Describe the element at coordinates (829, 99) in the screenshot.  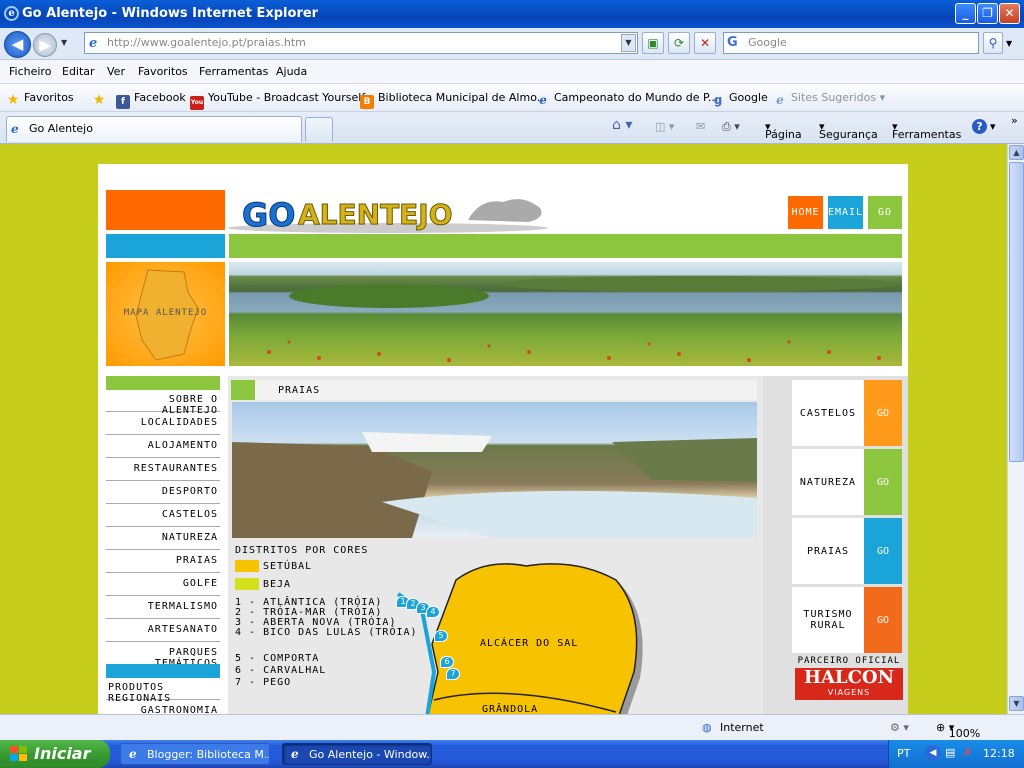
I see `fav-sites-sugeridos: e Sites Sugeridos ▾` at that location.